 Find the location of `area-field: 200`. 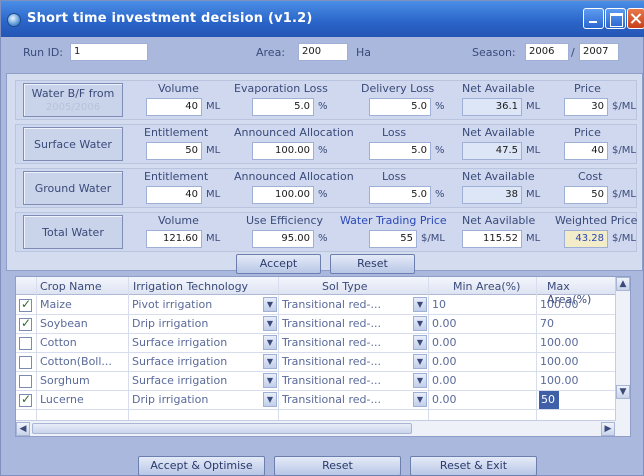

area-field: 200 is located at coordinates (323, 52).